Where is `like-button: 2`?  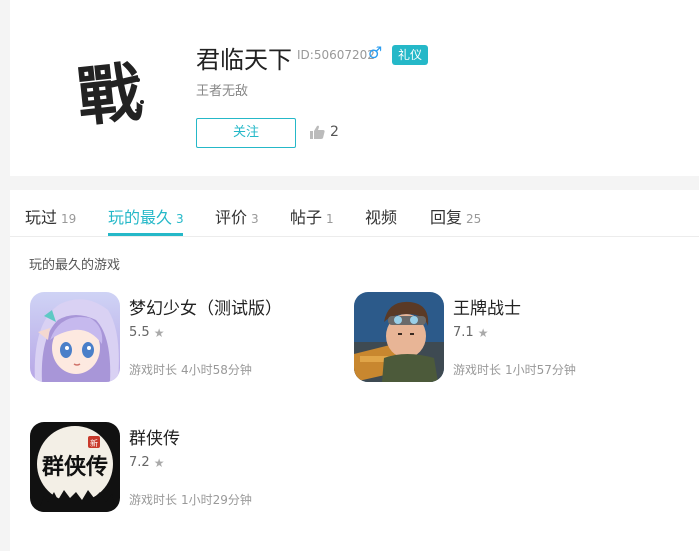 like-button: 2 is located at coordinates (324, 132).